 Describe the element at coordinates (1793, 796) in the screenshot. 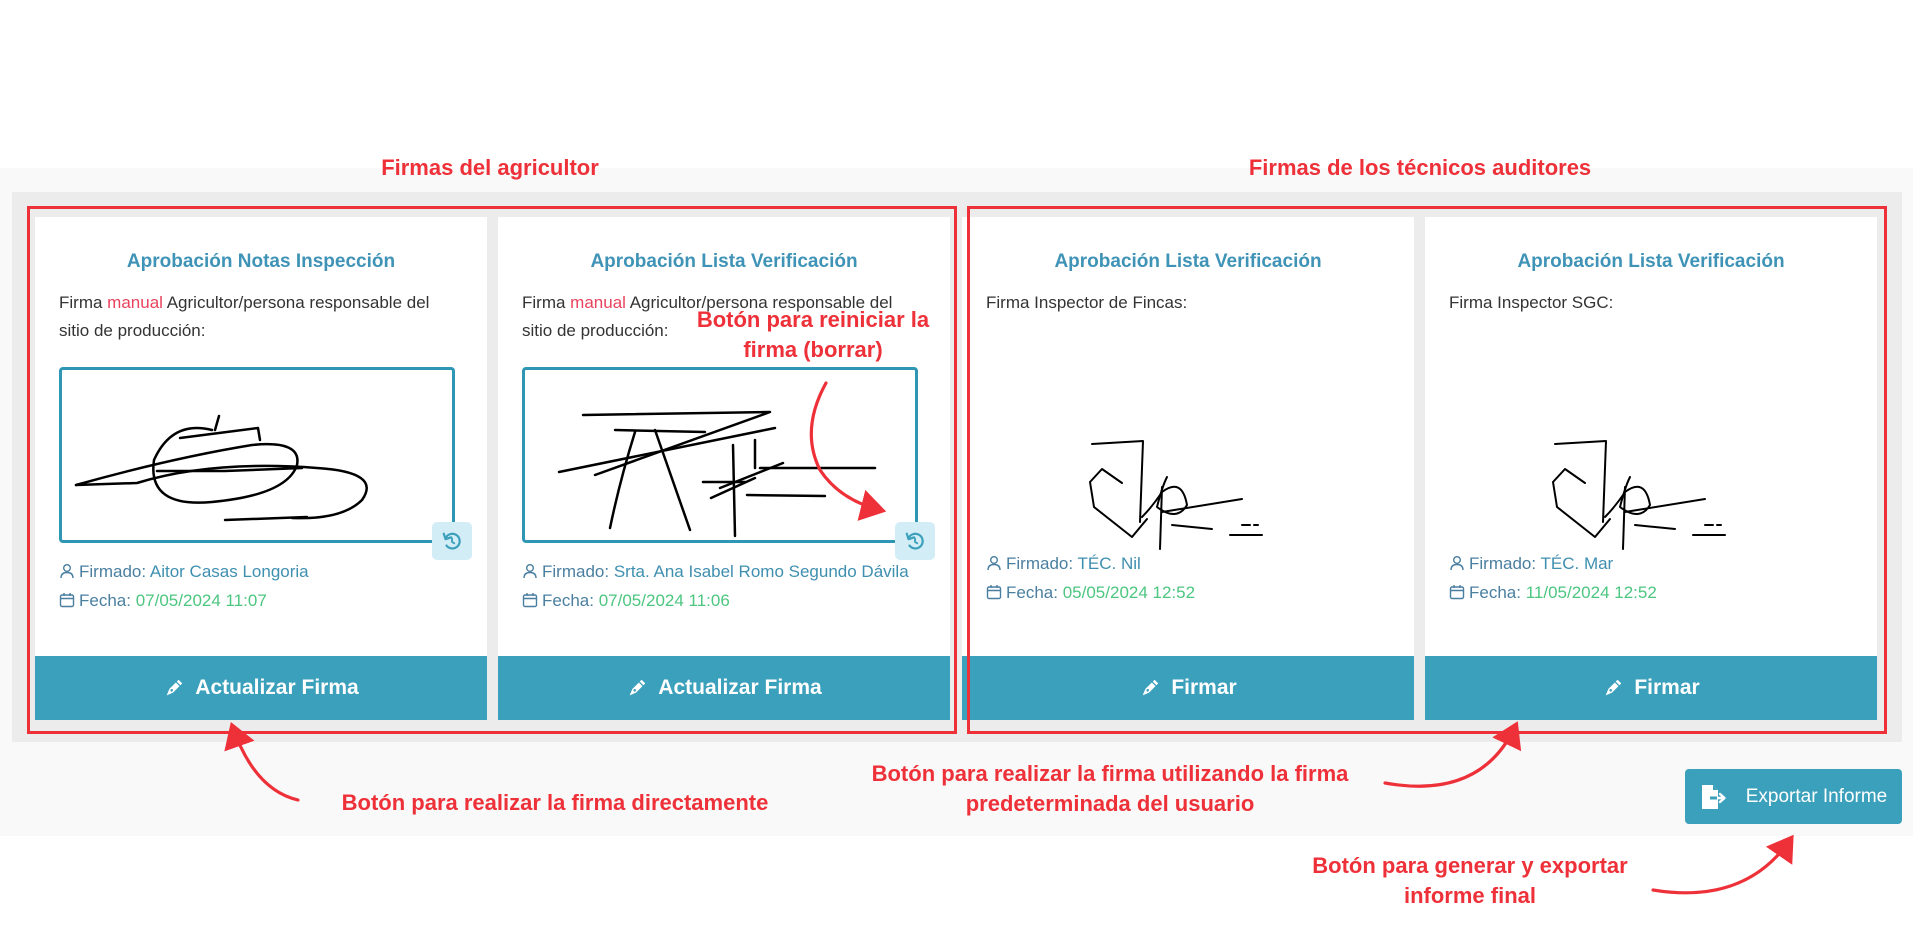

I see `export-report-button: Exportar Informe` at that location.